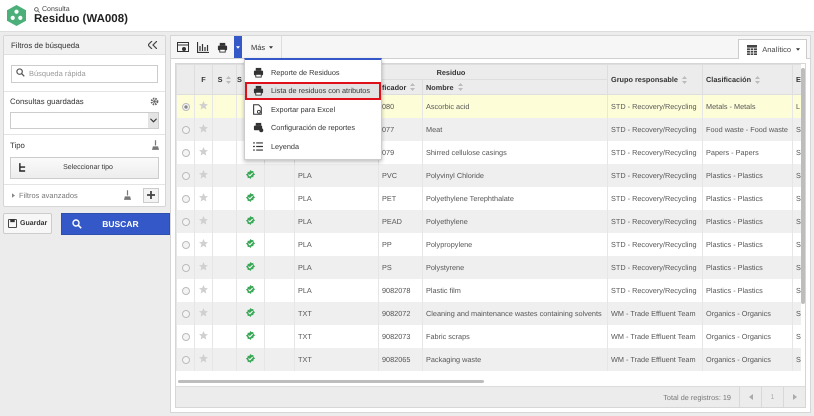 The width and height of the screenshot is (814, 416). Describe the element at coordinates (752, 49) in the screenshot. I see `grid-icon` at that location.